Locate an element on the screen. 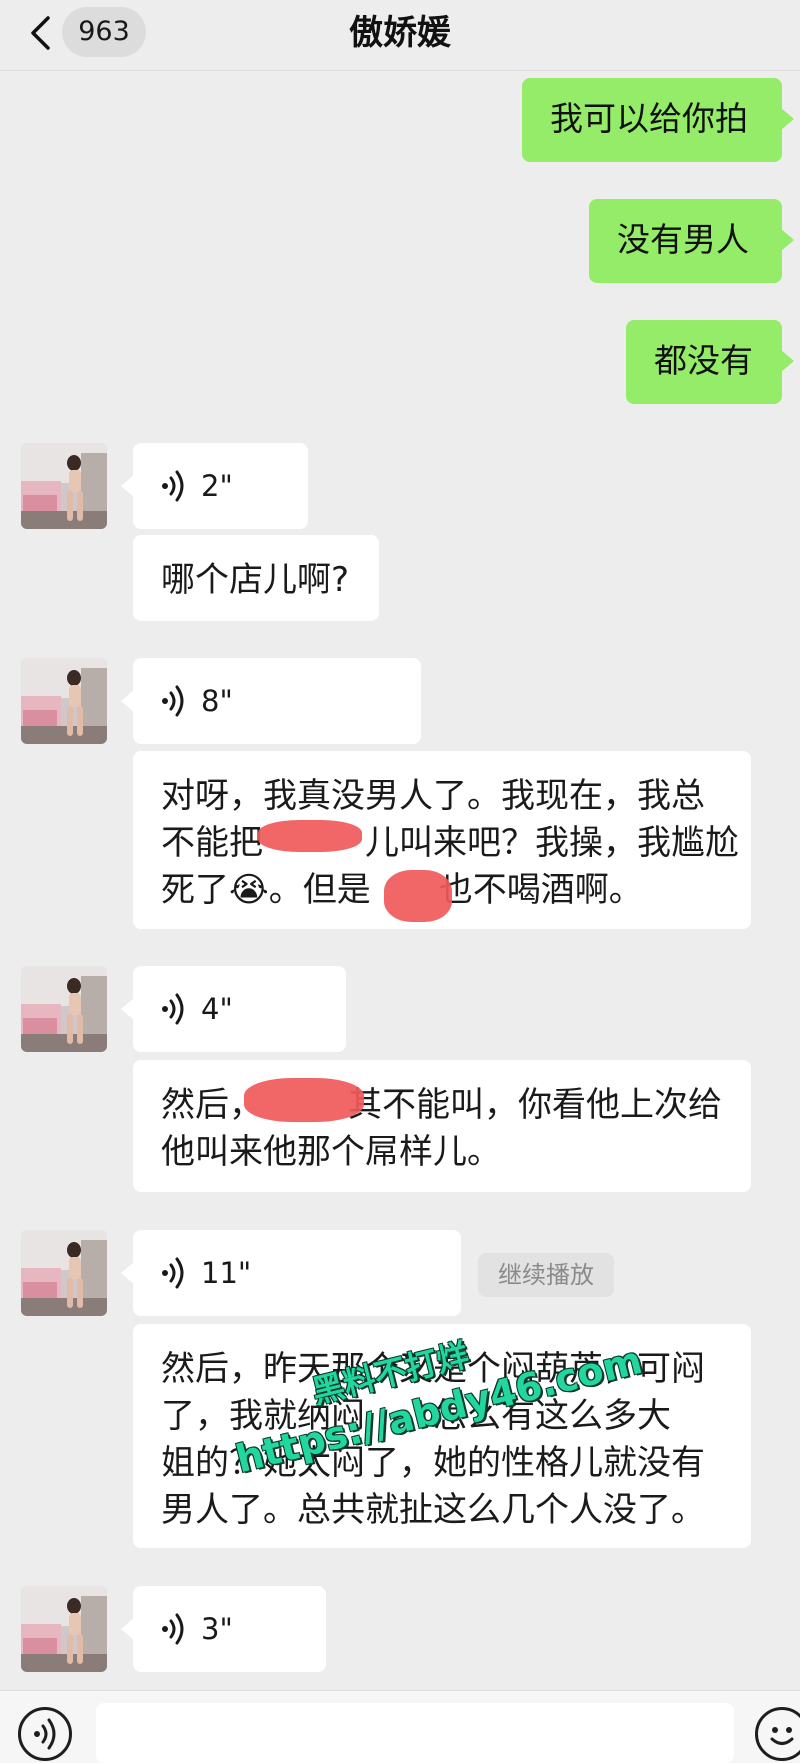  voice-message: 8" is located at coordinates (271, 701).